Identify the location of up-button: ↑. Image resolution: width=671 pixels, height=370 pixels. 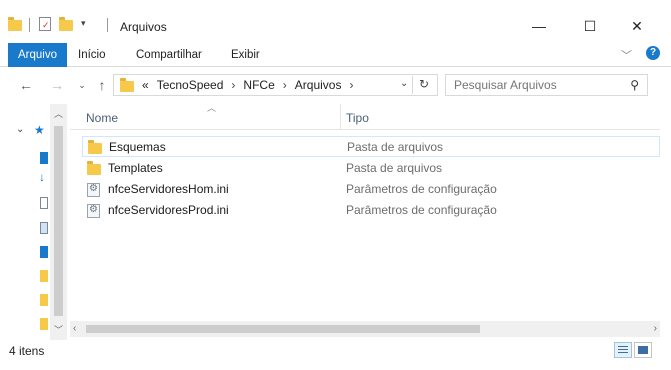
(102, 85).